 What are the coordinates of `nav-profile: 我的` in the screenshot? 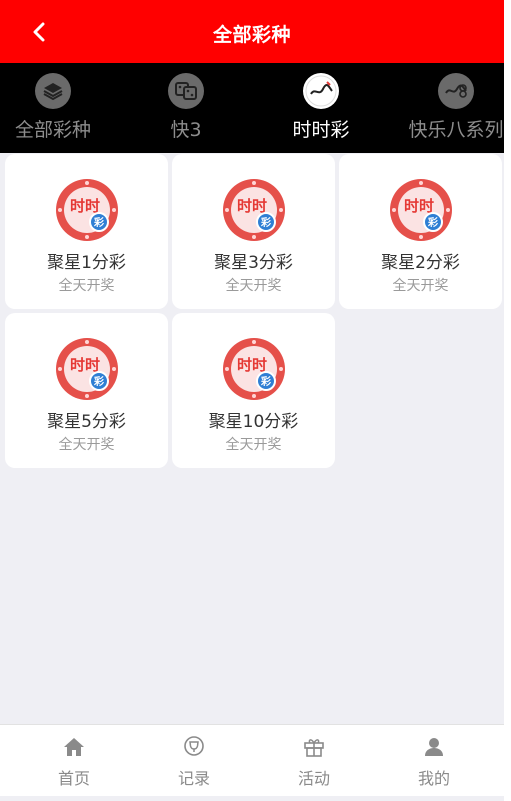 It's located at (434, 761).